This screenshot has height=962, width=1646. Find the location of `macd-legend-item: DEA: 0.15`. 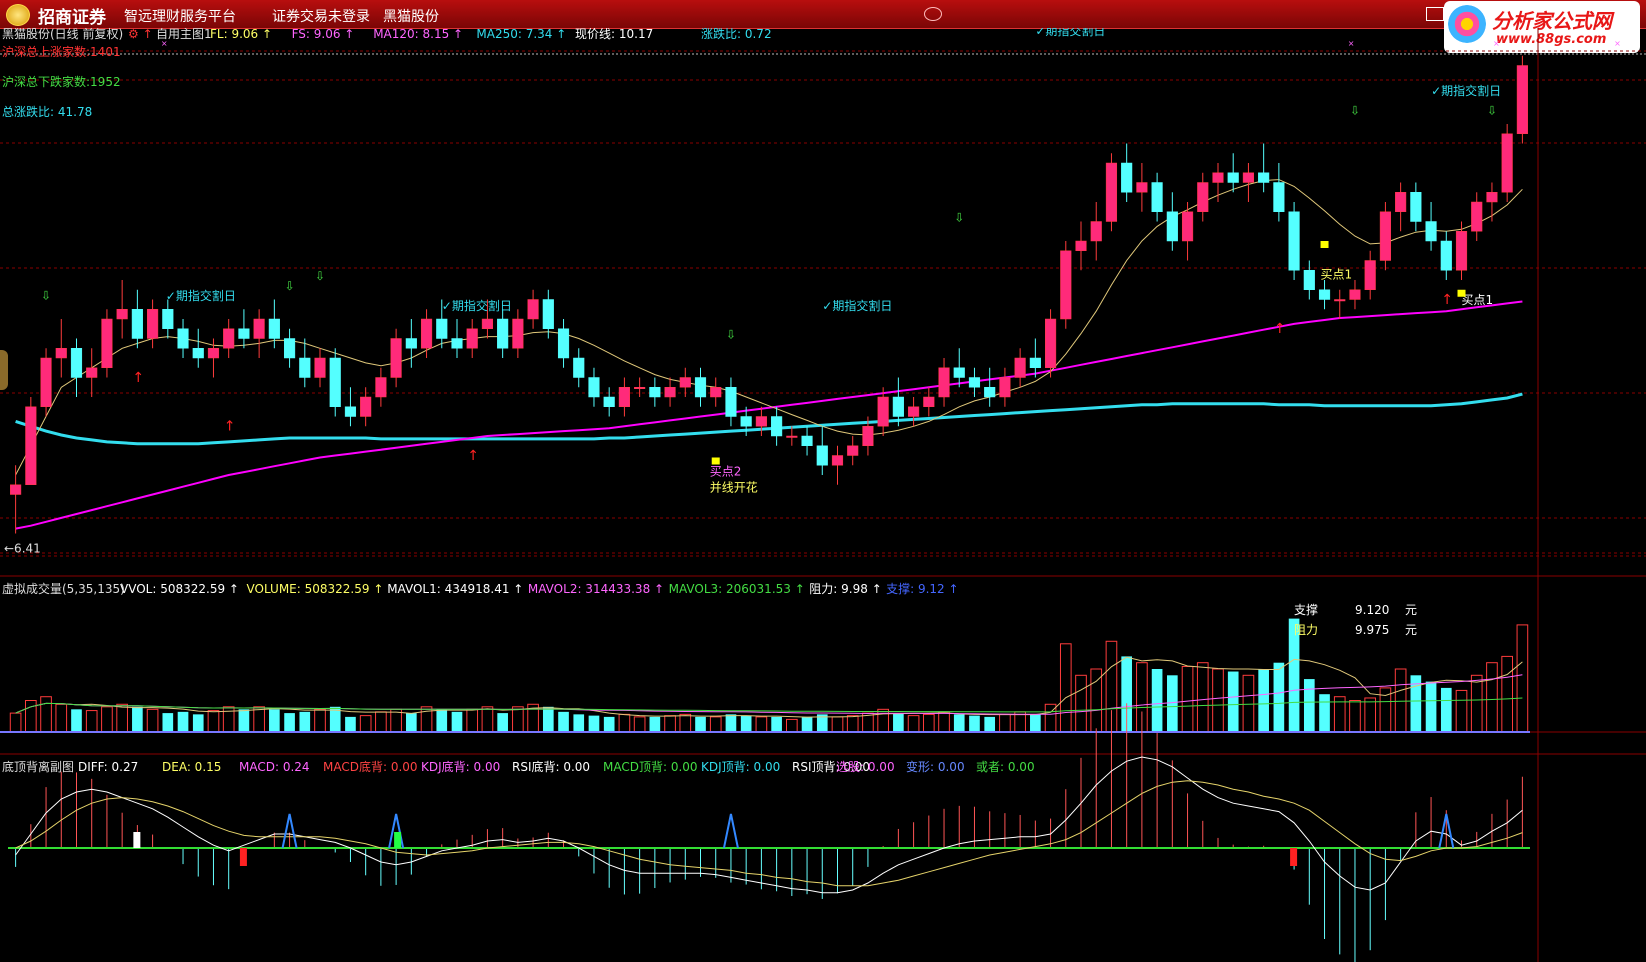

macd-legend-item: DEA: 0.15 is located at coordinates (191, 767).